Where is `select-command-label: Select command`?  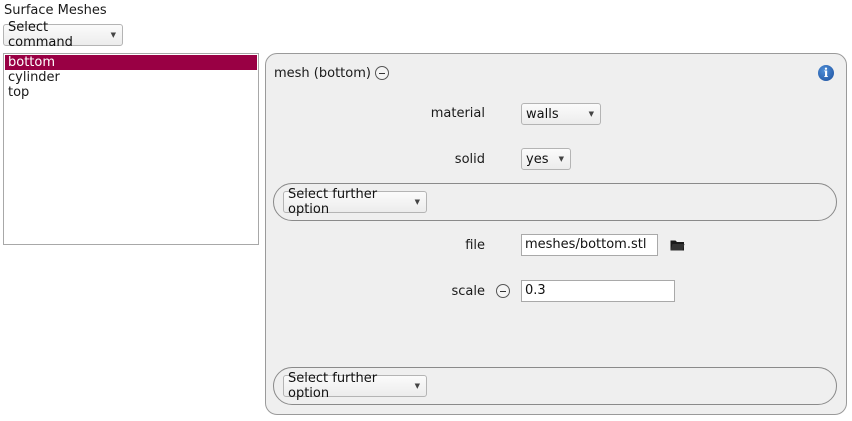
select-command-label: Select command is located at coordinates (40, 35).